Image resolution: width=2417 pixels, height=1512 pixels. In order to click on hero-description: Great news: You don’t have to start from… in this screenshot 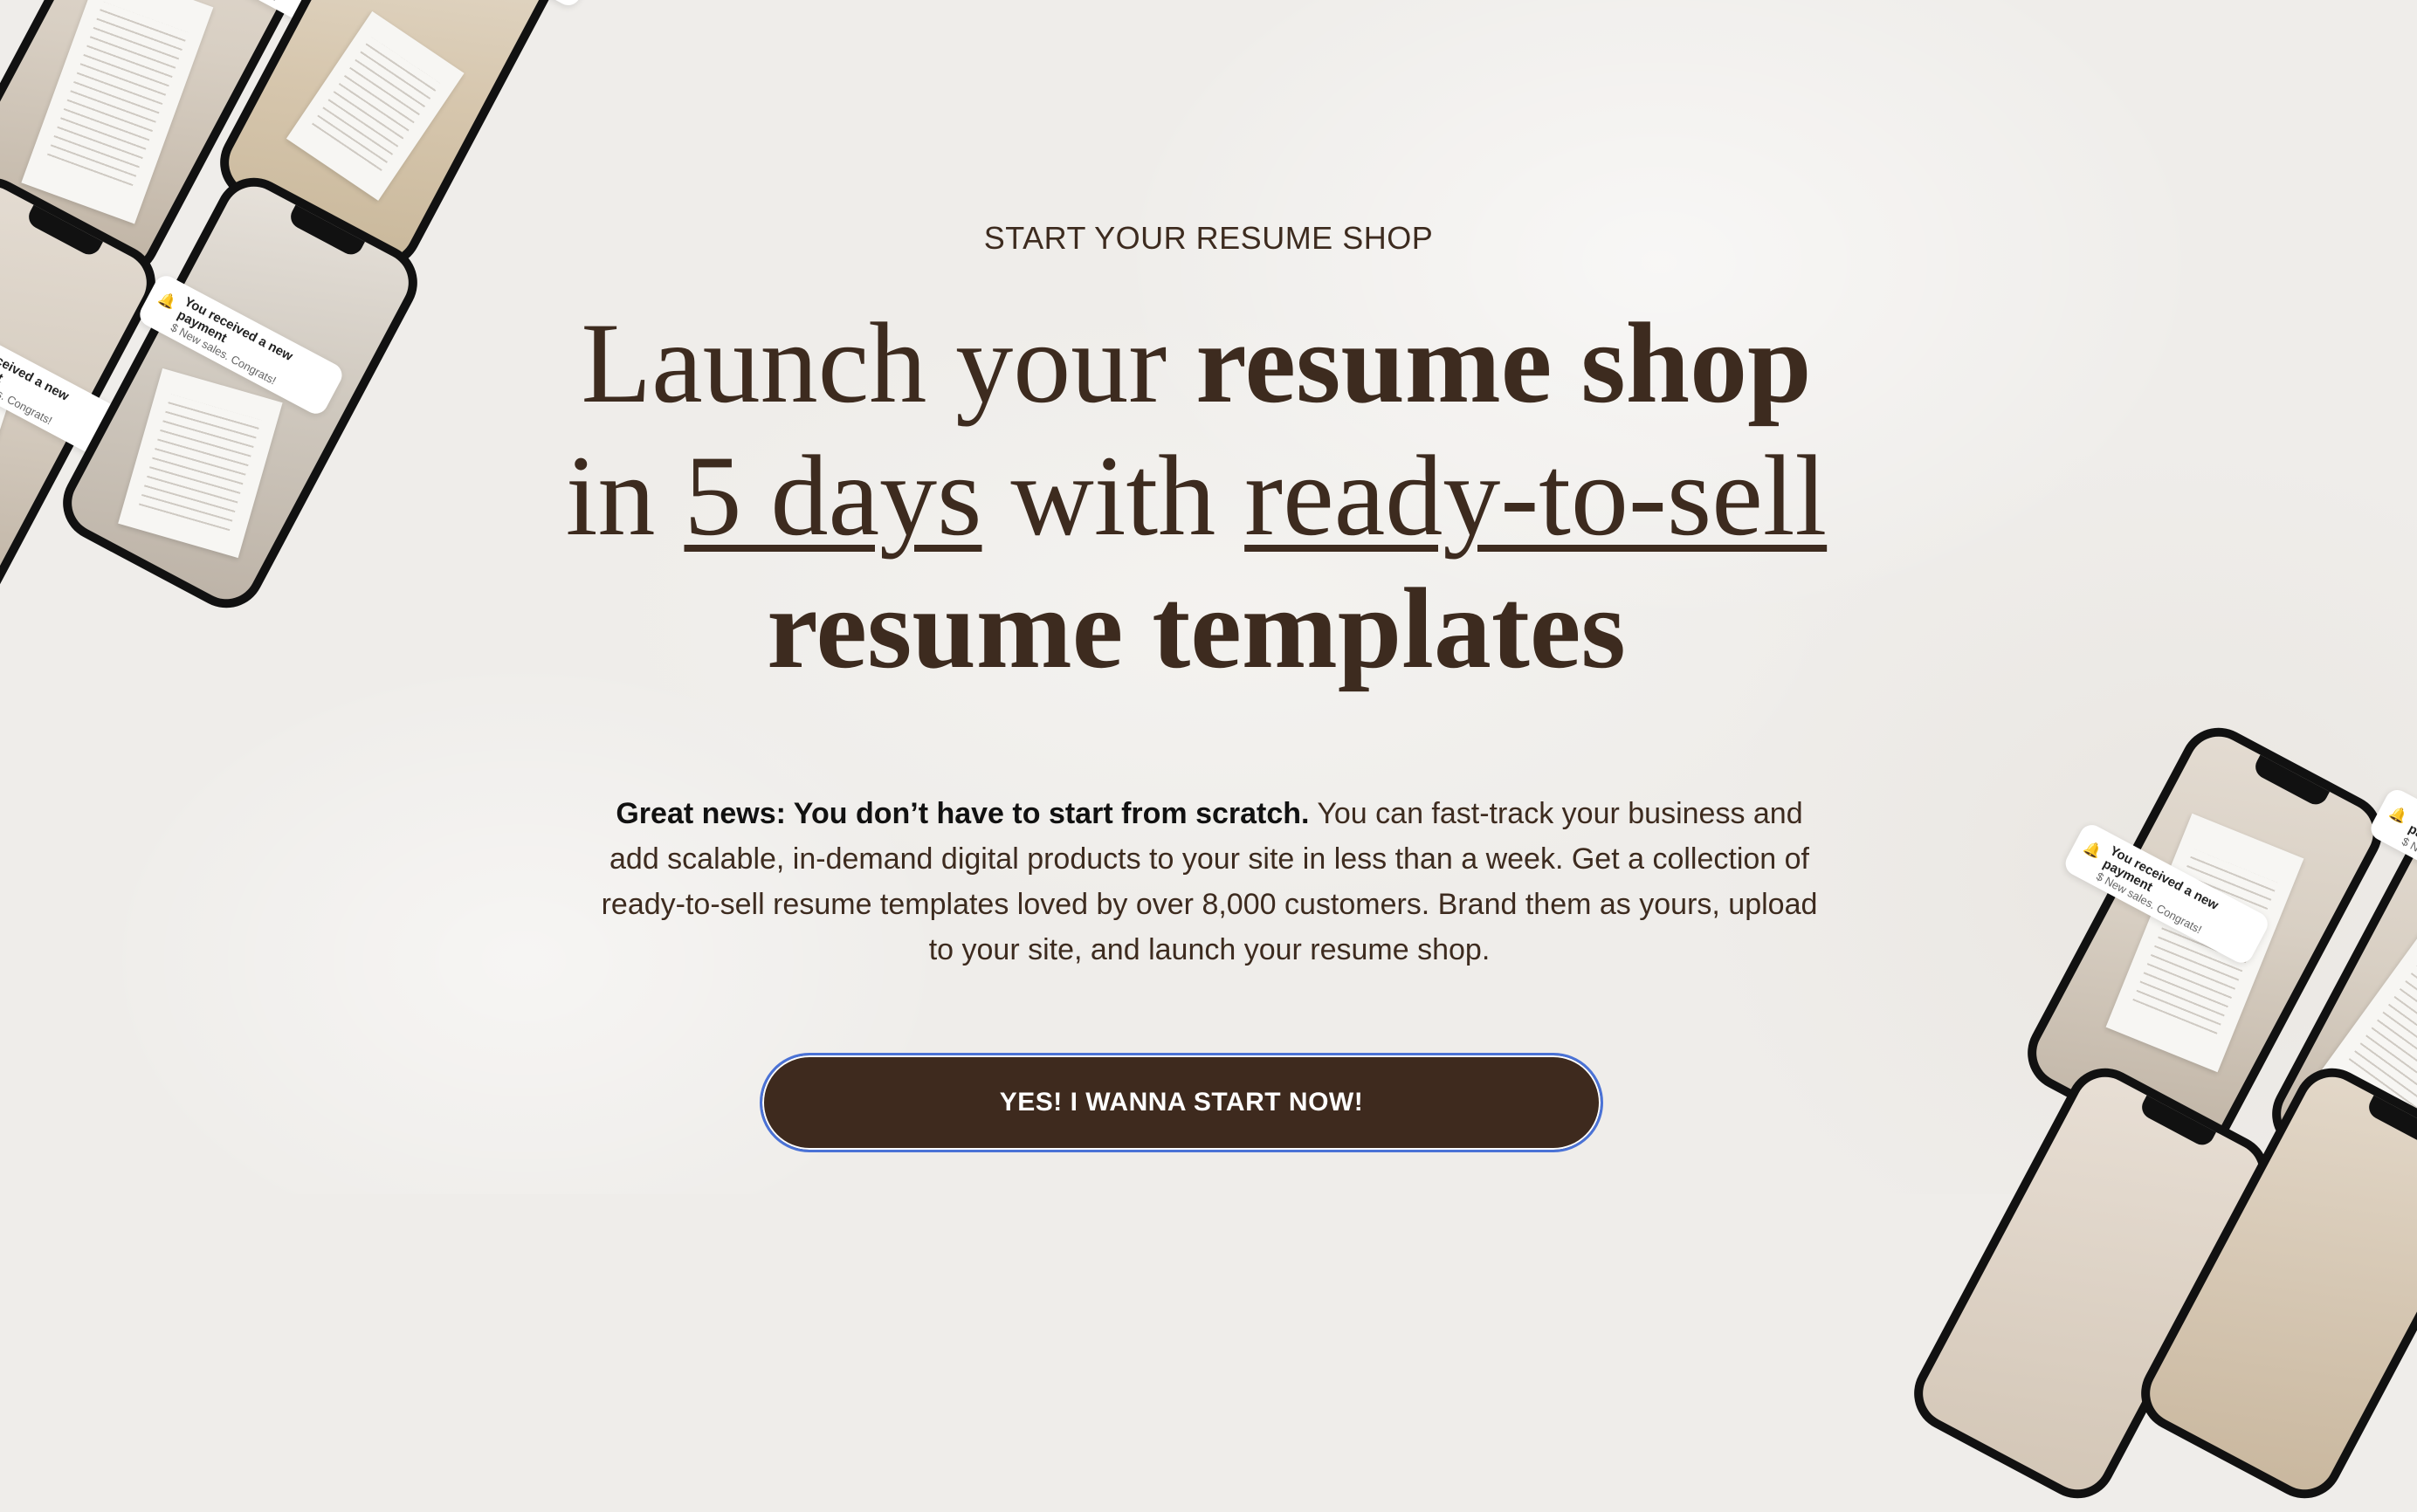, I will do `click(1209, 882)`.